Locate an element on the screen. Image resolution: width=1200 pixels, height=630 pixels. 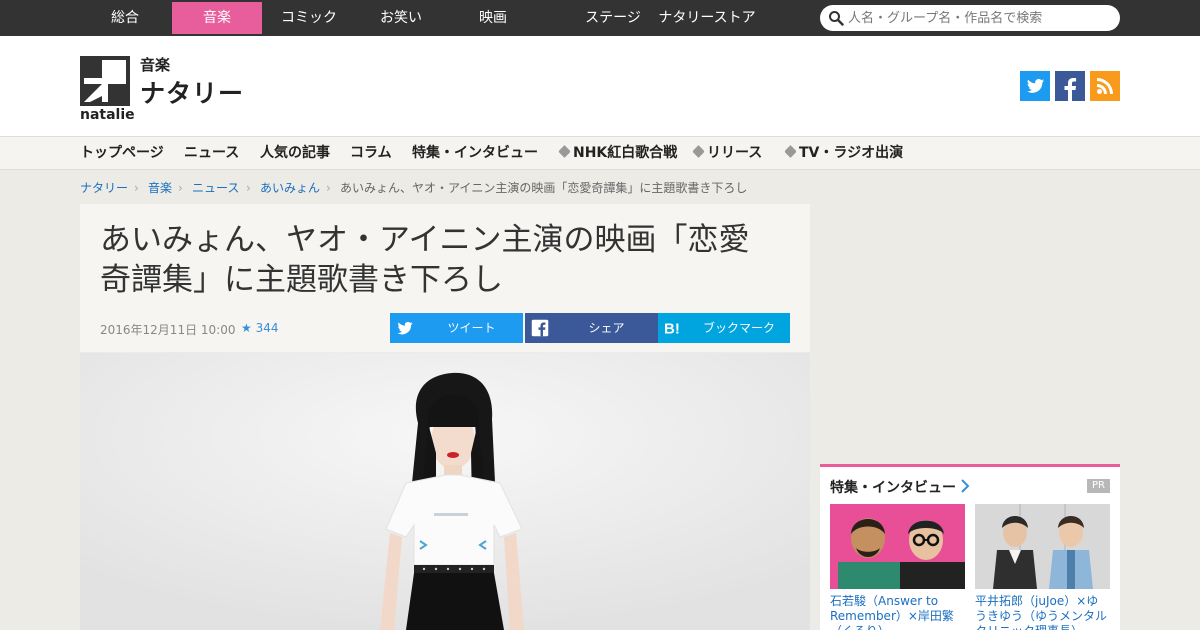
facebook-share-label: シェア is located at coordinates (606, 328).